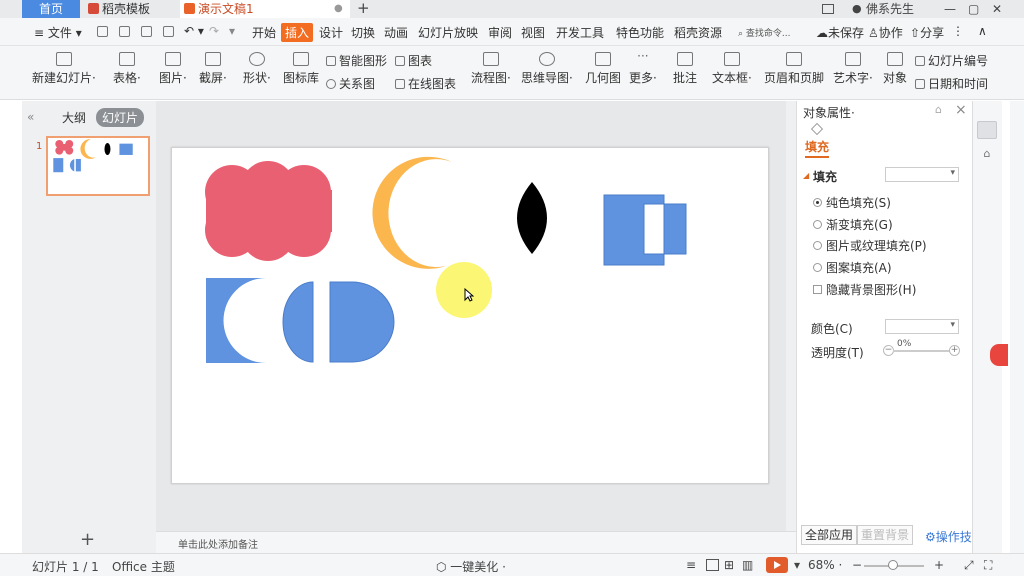 Image resolution: width=1024 pixels, height=576 pixels. I want to click on quick-access-more-icon: ▾, so click(232, 31).